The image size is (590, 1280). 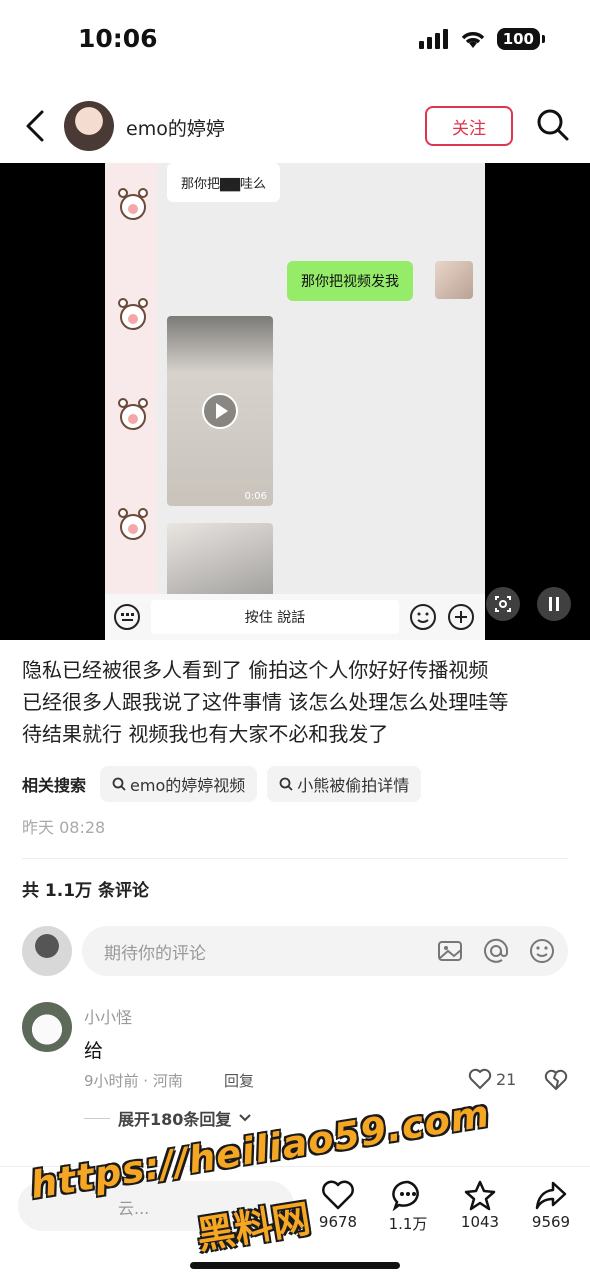 What do you see at coordinates (480, 1195) in the screenshot?
I see `star-icon` at bounding box center [480, 1195].